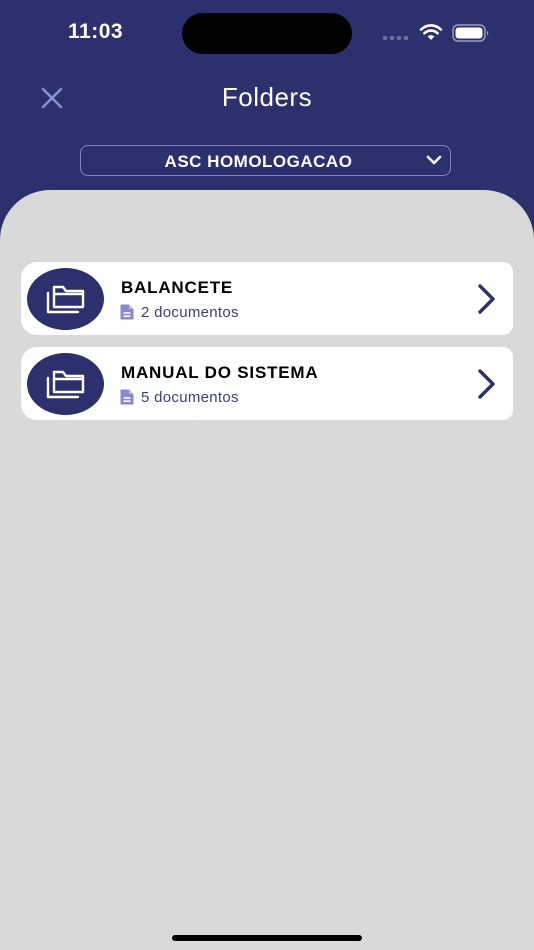 This screenshot has height=950, width=534. What do you see at coordinates (220, 372) in the screenshot?
I see `folder-name: MANUAL DO SISTEMA` at bounding box center [220, 372].